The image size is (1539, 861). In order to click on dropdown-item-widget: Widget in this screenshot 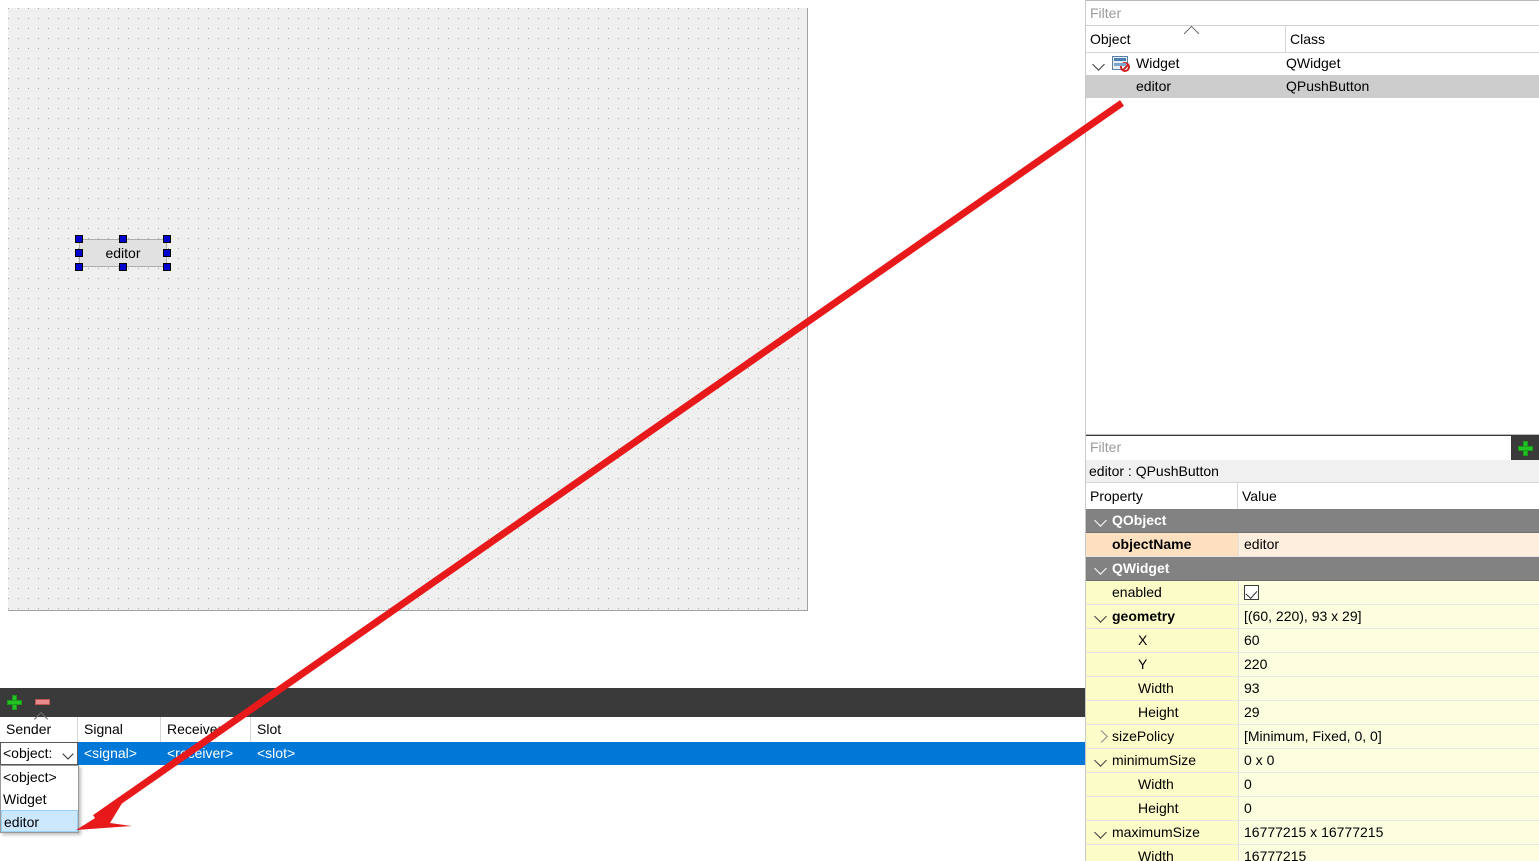, I will do `click(39, 799)`.